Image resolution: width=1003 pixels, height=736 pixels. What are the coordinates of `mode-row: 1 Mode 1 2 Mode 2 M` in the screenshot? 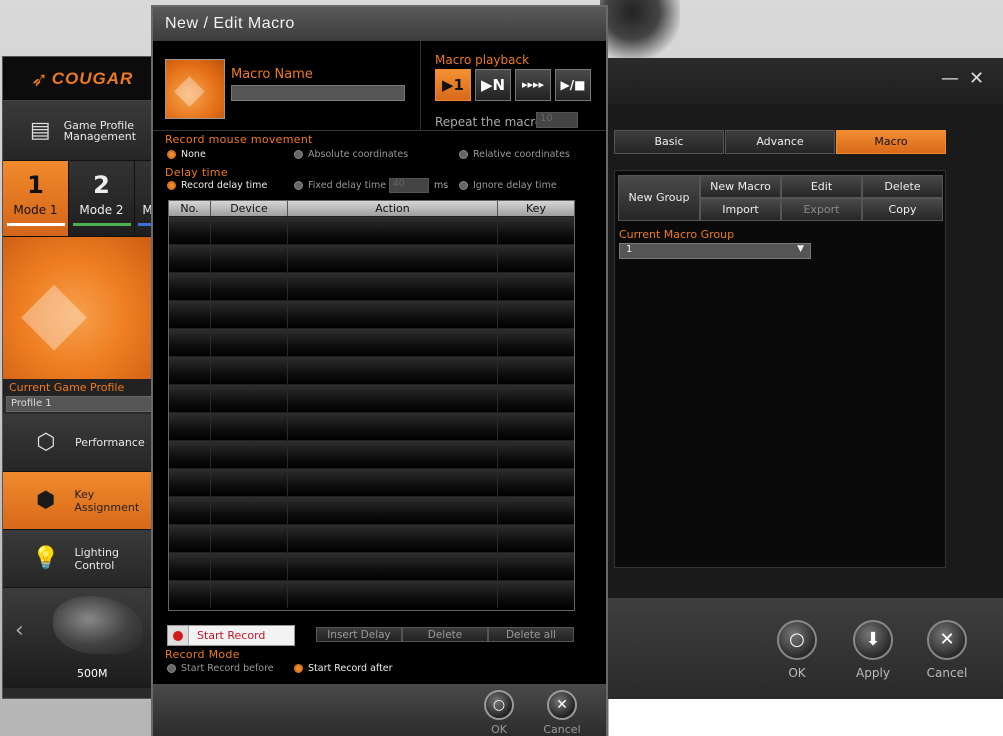 It's located at (82, 199).